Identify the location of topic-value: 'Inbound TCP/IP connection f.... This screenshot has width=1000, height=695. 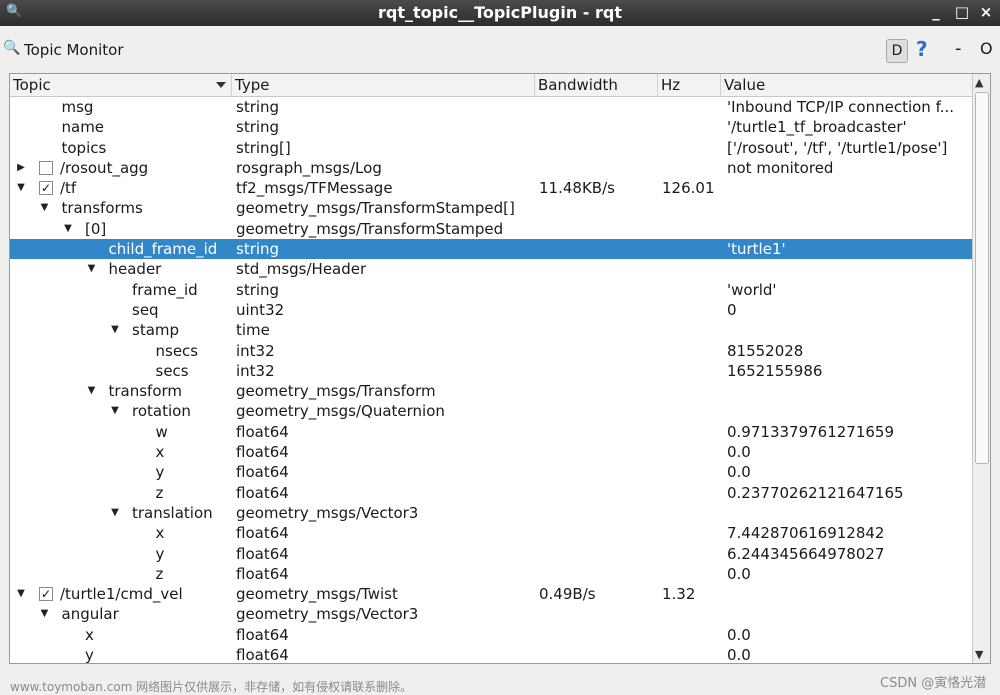
(841, 107).